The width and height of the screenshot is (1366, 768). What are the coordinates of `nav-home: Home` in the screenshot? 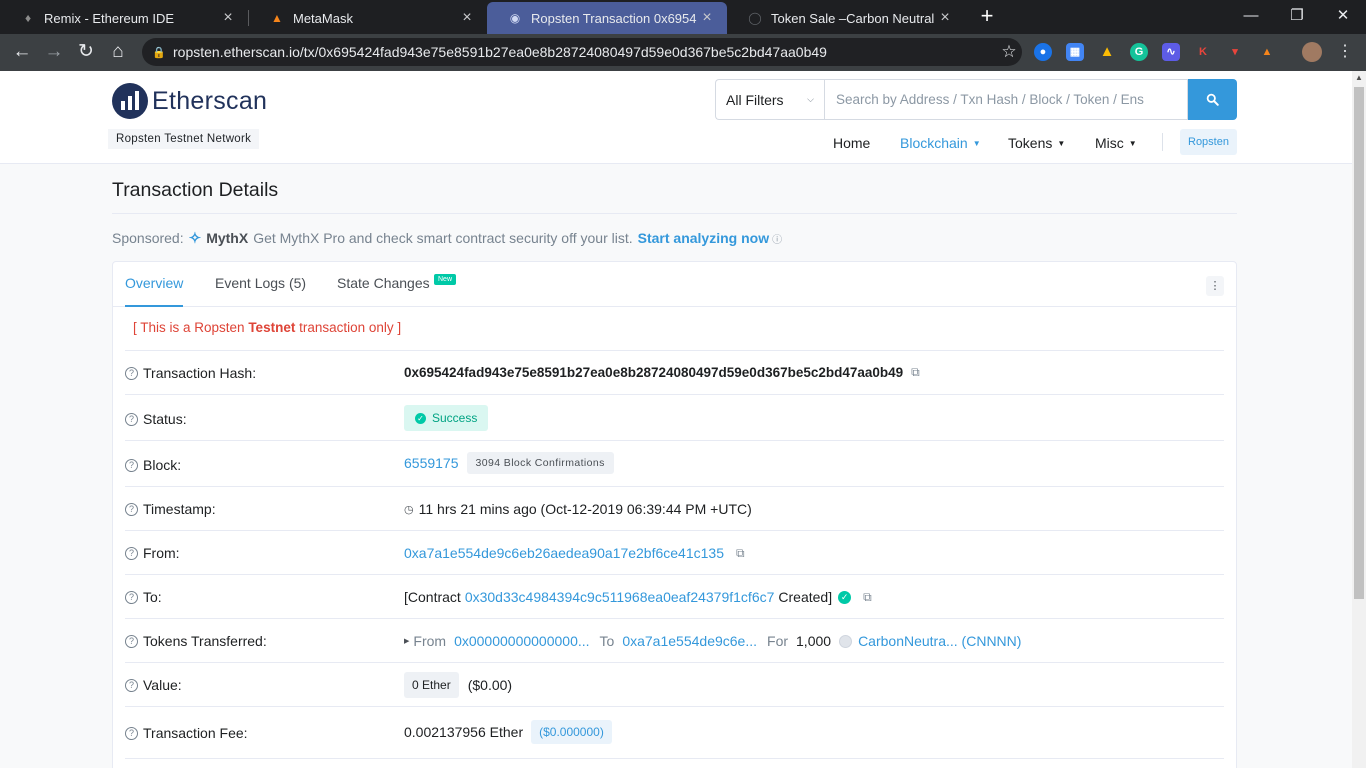 It's located at (851, 143).